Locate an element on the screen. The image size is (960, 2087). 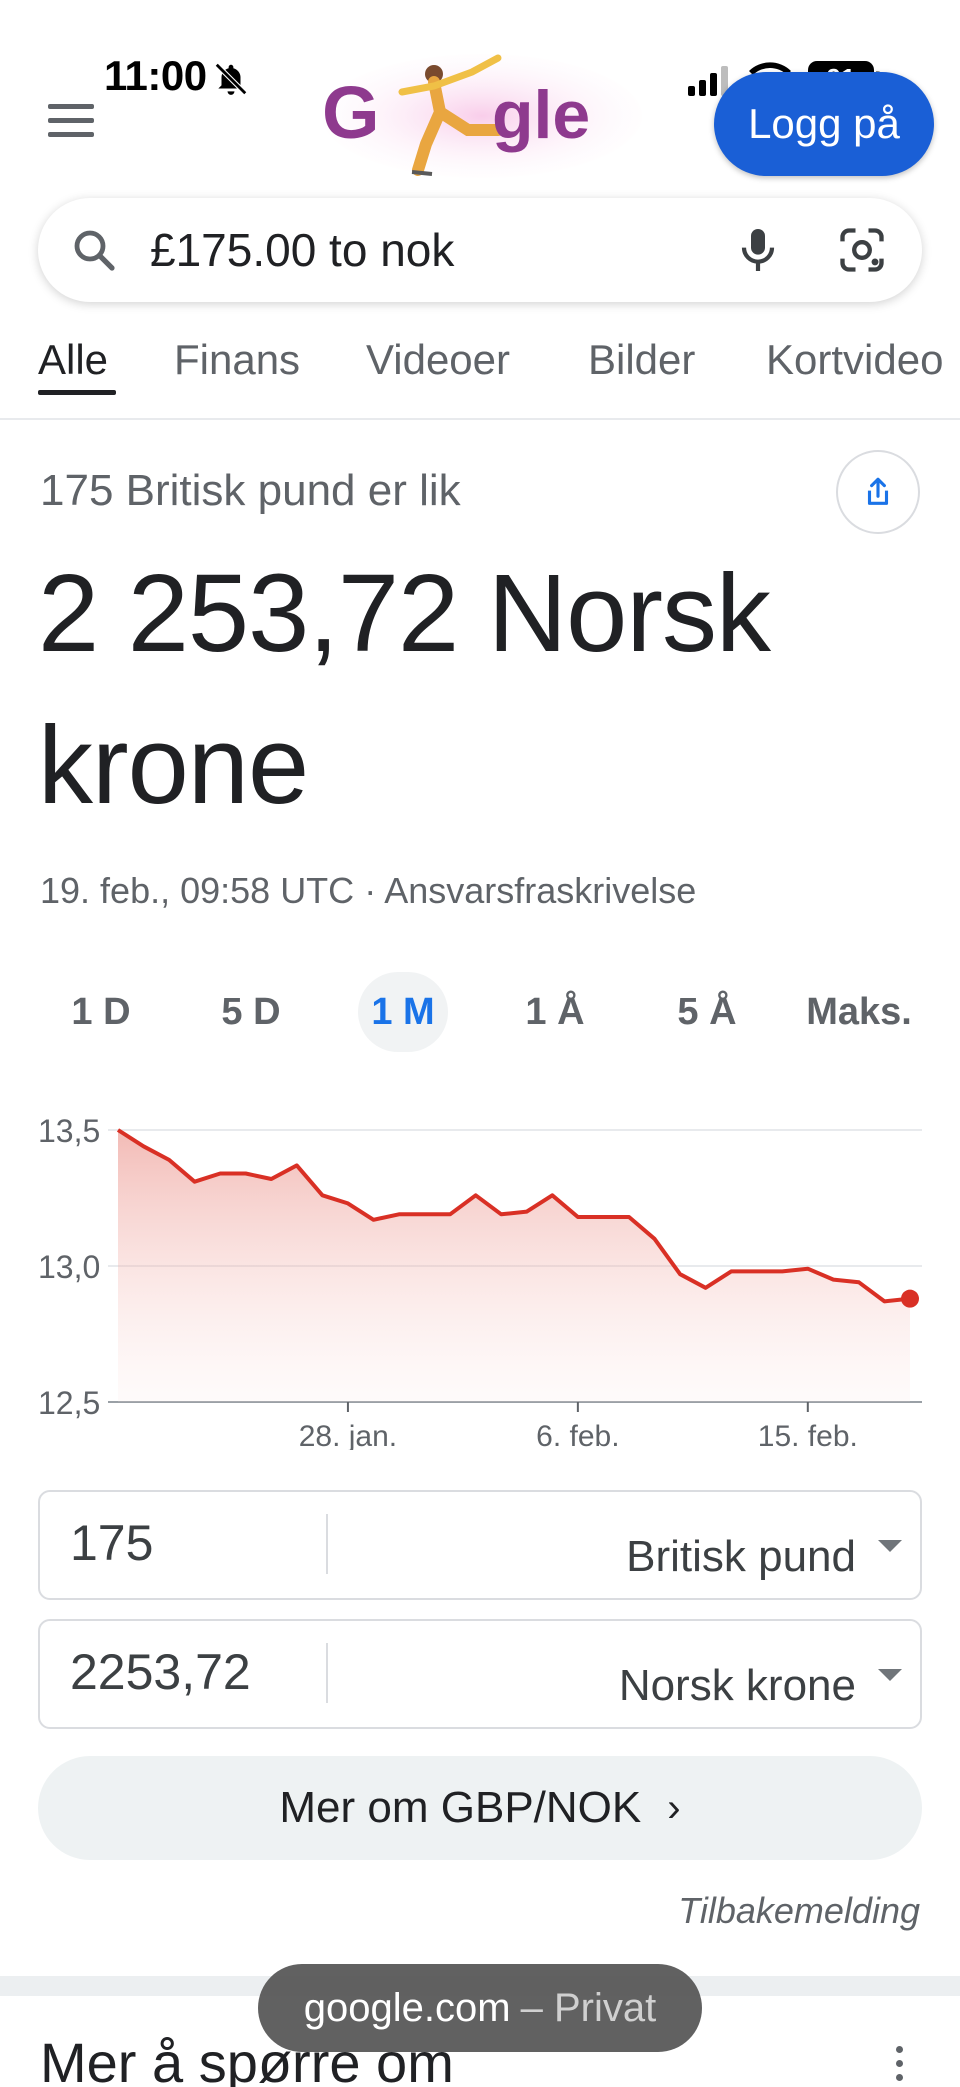
chart-y-tick-label: 12,5 is located at coordinates (69, 1403).